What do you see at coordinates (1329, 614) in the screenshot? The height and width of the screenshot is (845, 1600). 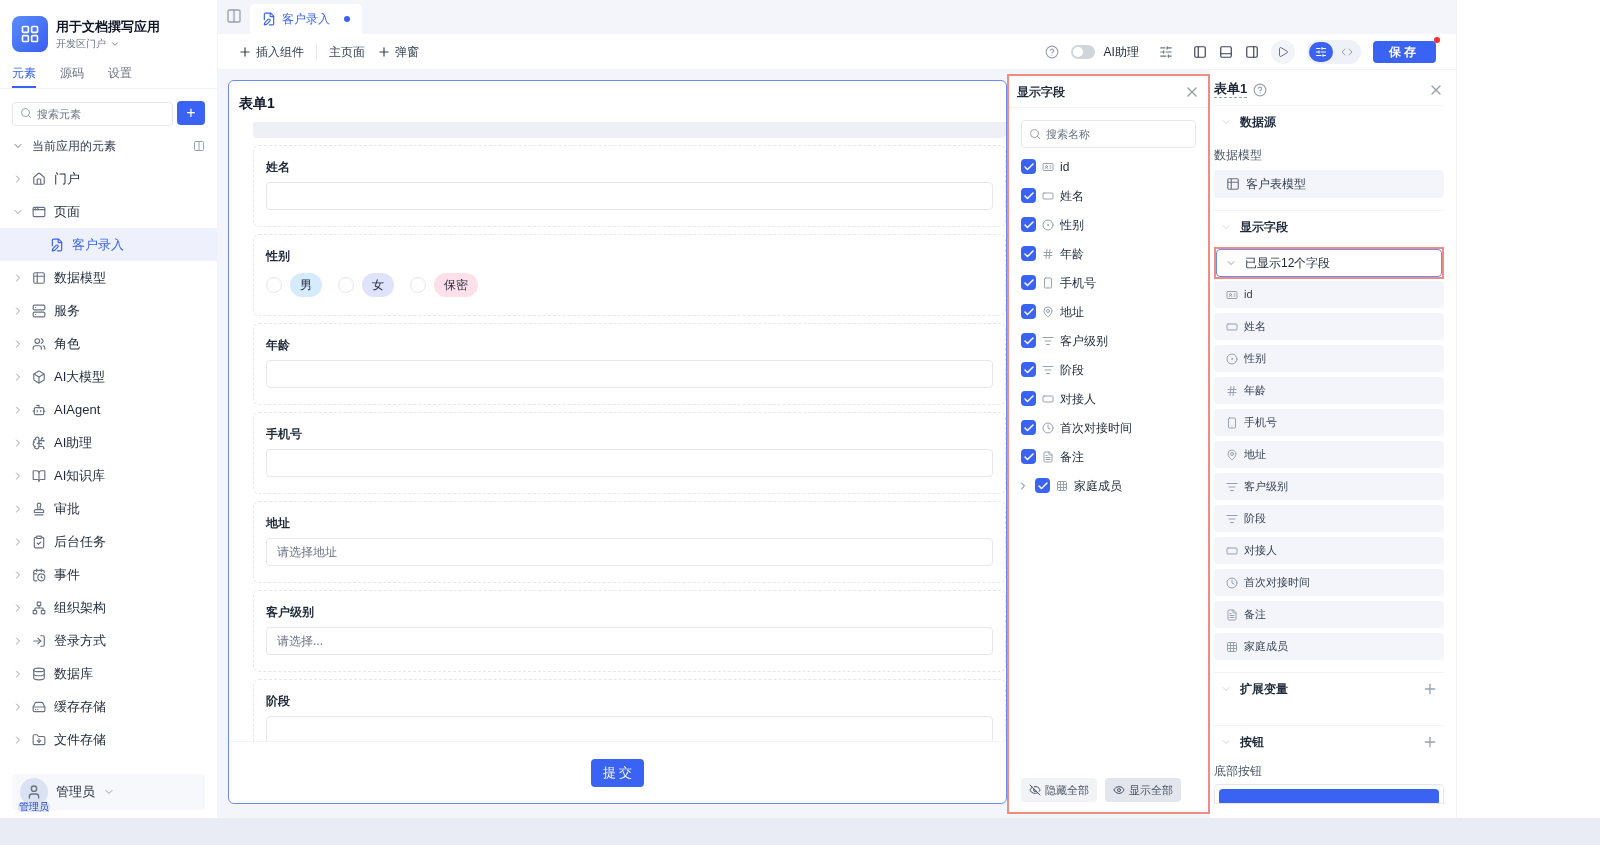 I see `field-row: 备注` at bounding box center [1329, 614].